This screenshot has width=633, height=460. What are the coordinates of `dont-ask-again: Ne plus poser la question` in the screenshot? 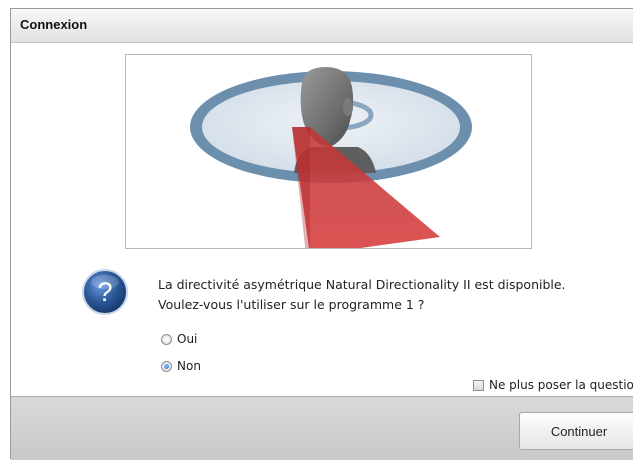 It's located at (553, 385).